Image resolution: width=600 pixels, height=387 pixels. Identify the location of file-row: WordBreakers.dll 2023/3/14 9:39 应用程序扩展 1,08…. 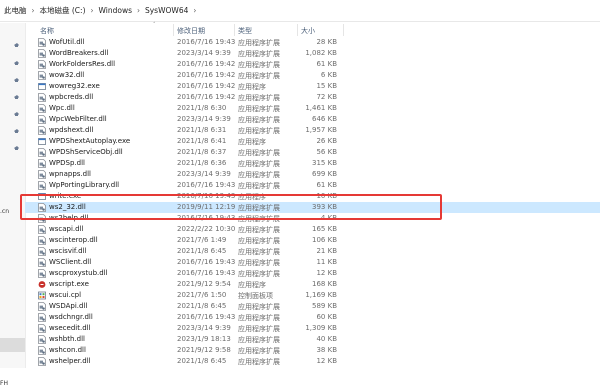
(312, 53).